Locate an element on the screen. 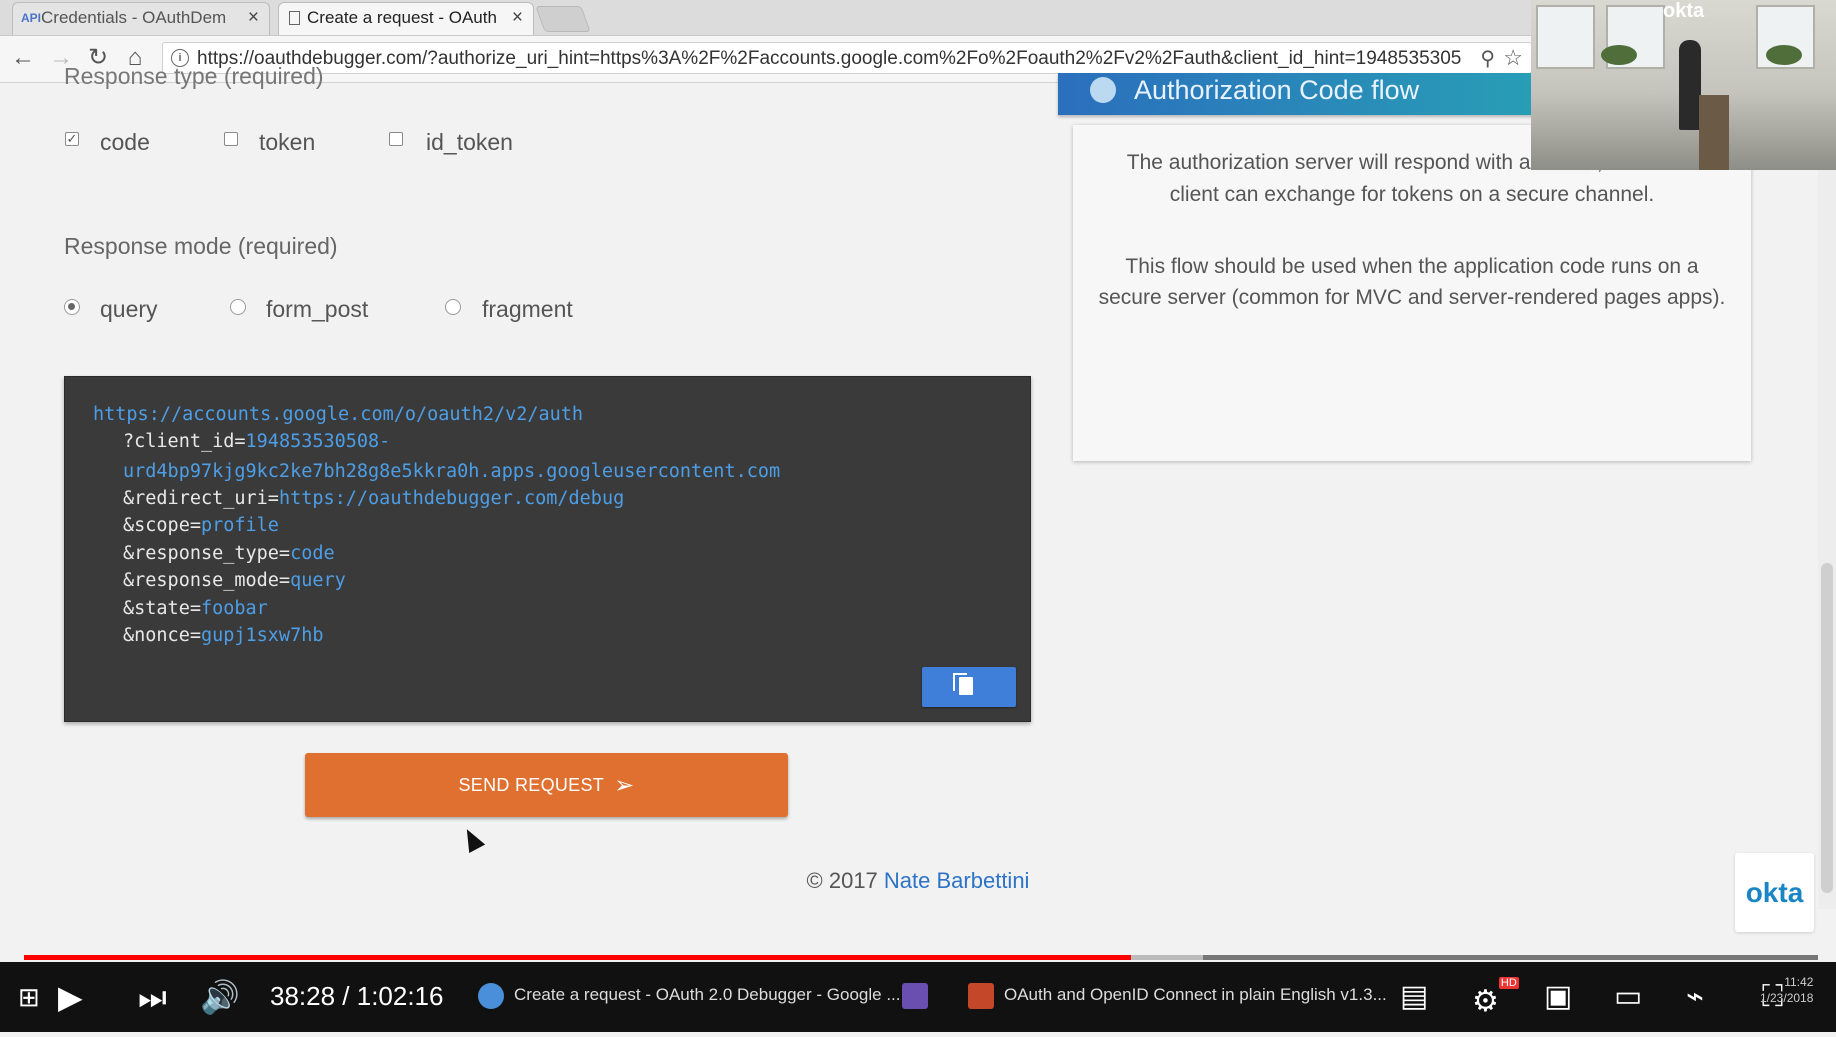  copy-icon is located at coordinates (963, 684).